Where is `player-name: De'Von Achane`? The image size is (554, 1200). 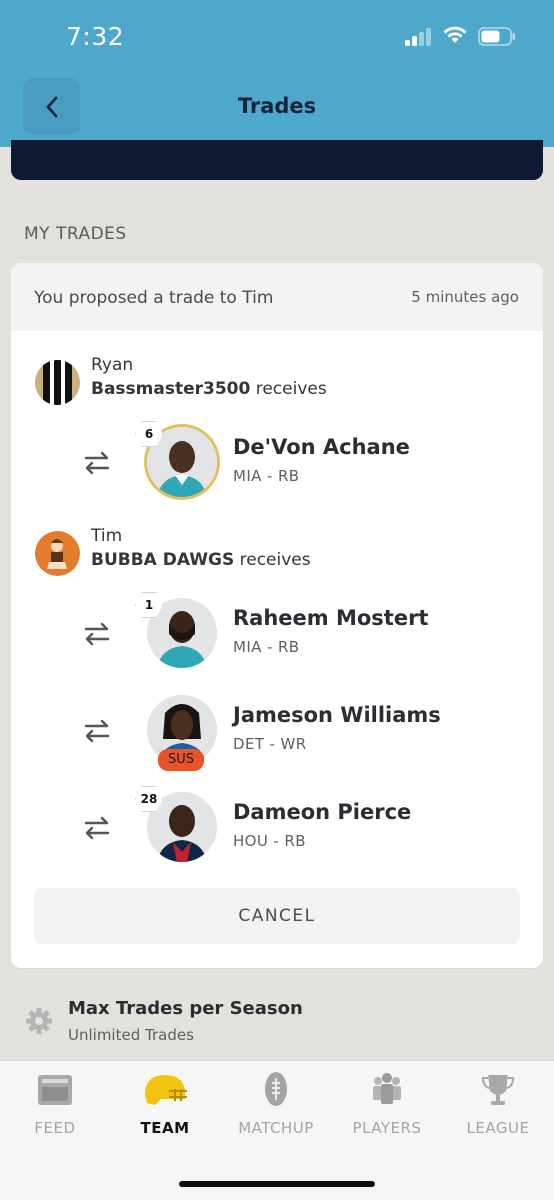 player-name: De'Von Achane is located at coordinates (321, 447).